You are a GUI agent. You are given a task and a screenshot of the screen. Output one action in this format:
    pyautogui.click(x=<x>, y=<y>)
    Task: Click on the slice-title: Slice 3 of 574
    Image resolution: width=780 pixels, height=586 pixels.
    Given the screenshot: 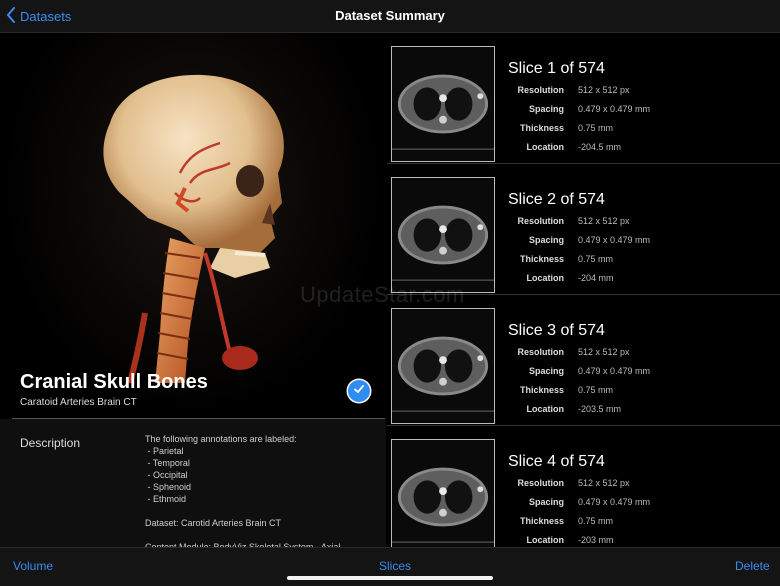 What is the action you would take?
    pyautogui.click(x=556, y=330)
    